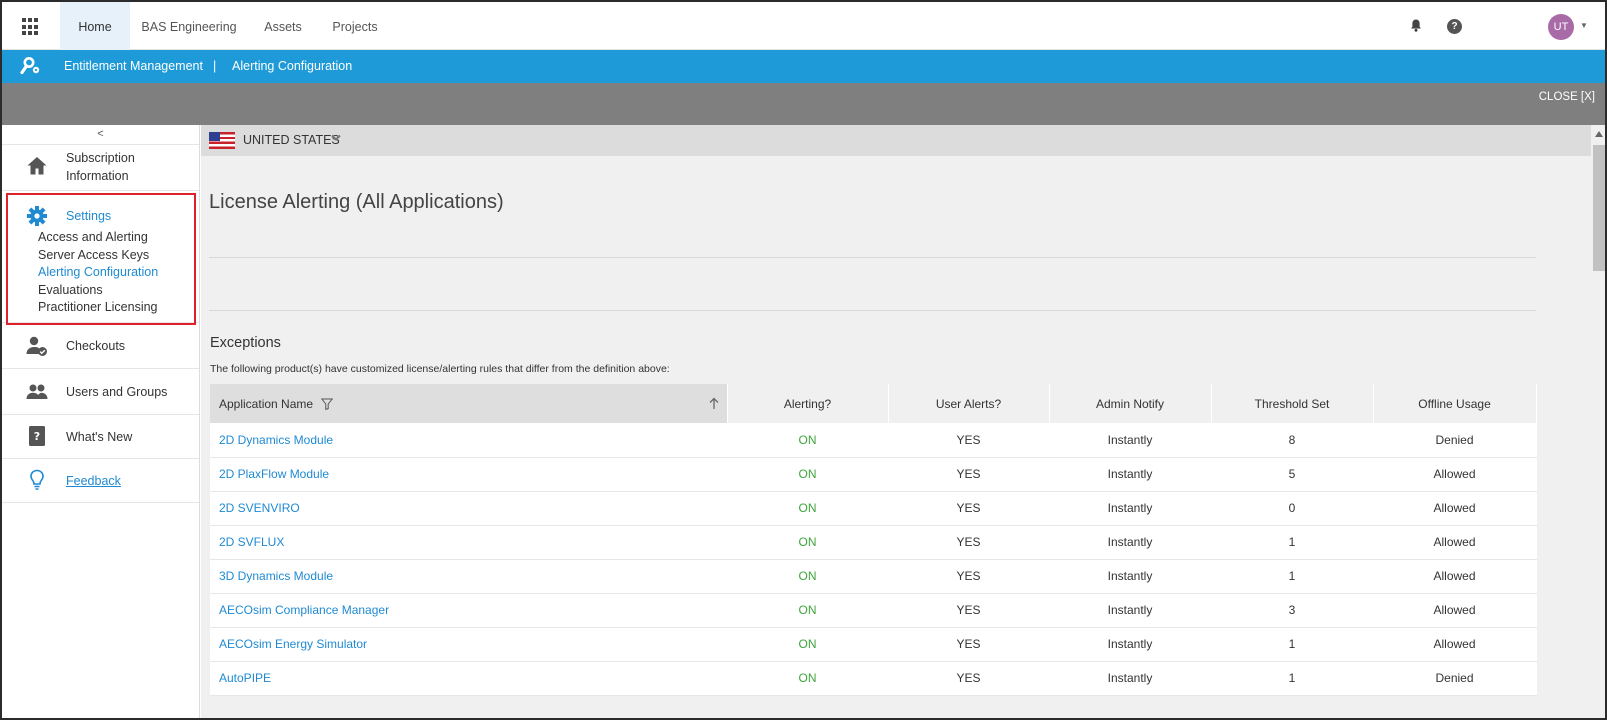 The width and height of the screenshot is (1607, 720). What do you see at coordinates (283, 26) in the screenshot?
I see `tab-assets: Assets` at bounding box center [283, 26].